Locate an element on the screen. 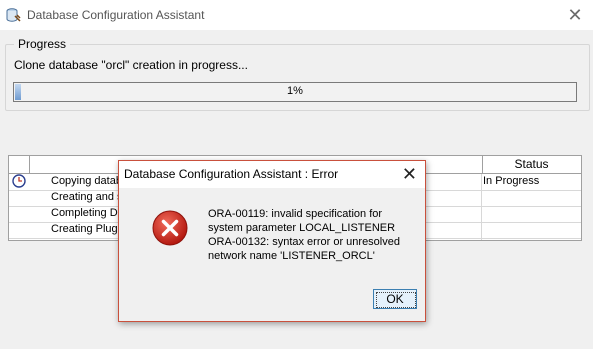 Image resolution: width=593 pixels, height=349 pixels. header-status-column: Status is located at coordinates (531, 164).